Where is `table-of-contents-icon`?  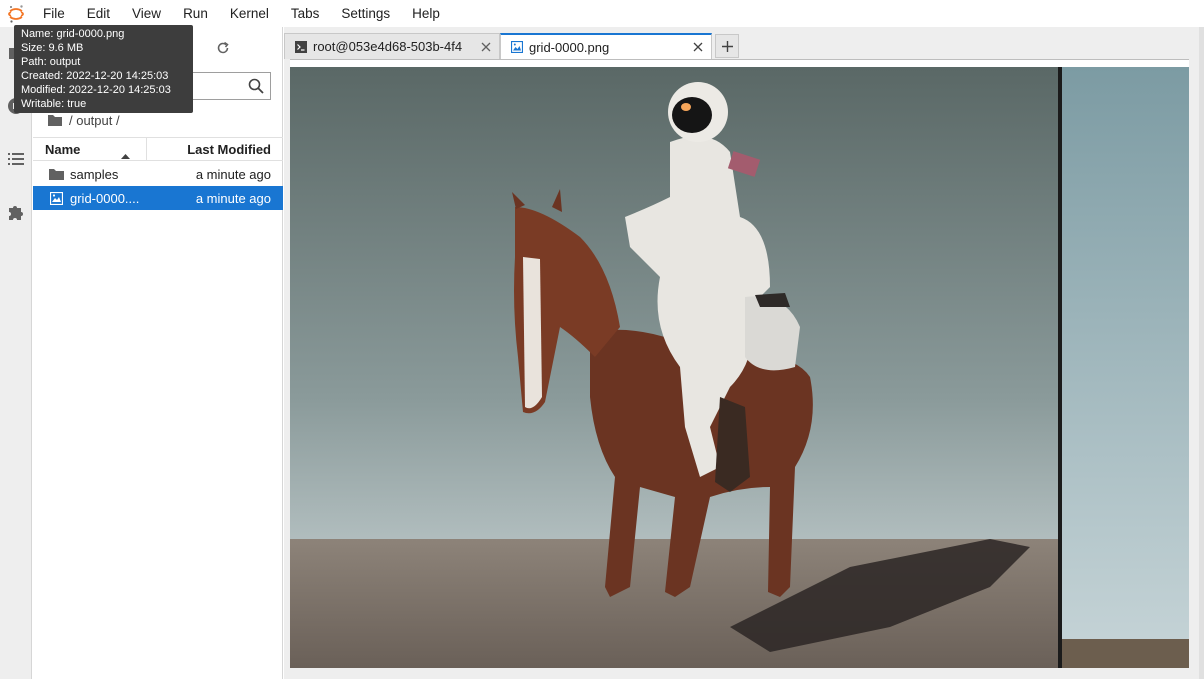 table-of-contents-icon is located at coordinates (16, 159).